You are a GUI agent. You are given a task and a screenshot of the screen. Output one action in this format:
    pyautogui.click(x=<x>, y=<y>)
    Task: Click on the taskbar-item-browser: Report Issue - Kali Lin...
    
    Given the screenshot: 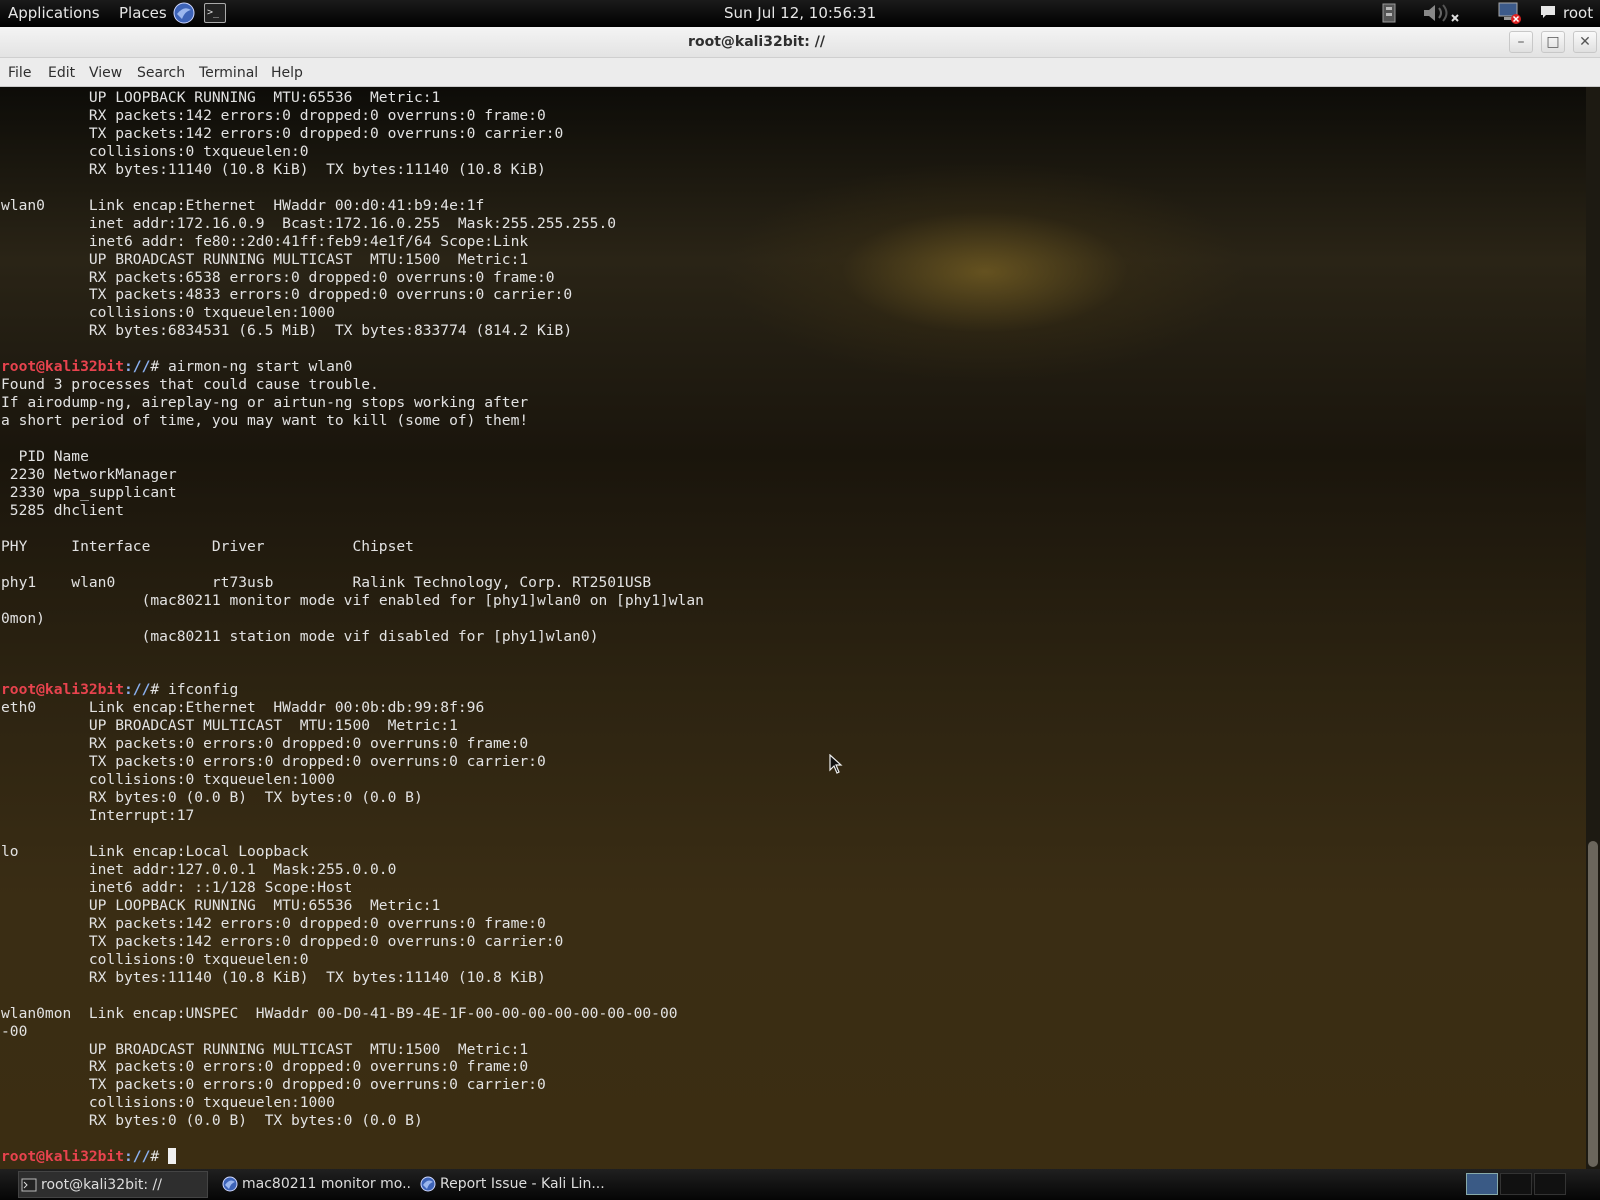 What is the action you would take?
    pyautogui.click(x=518, y=1184)
    